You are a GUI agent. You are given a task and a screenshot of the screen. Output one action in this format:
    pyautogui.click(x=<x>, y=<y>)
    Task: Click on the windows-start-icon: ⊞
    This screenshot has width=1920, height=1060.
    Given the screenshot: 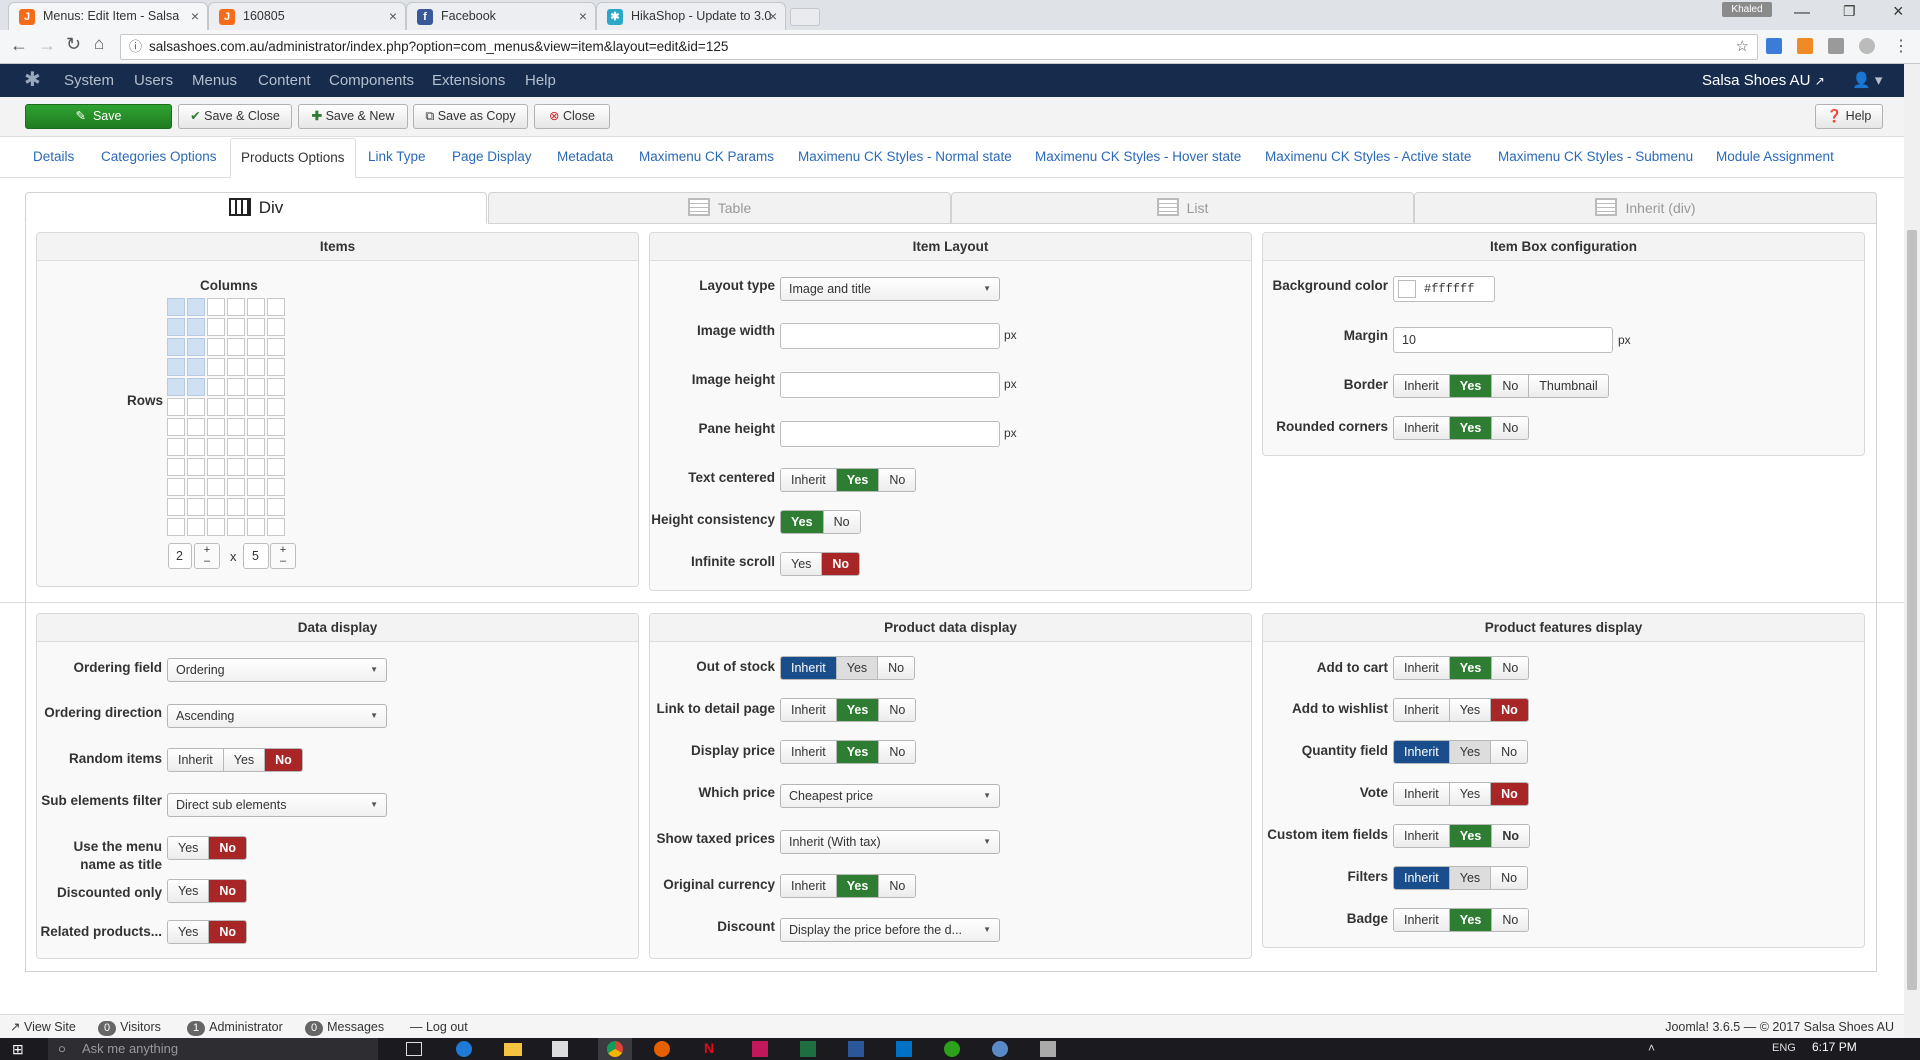 What is the action you would take?
    pyautogui.click(x=18, y=1049)
    